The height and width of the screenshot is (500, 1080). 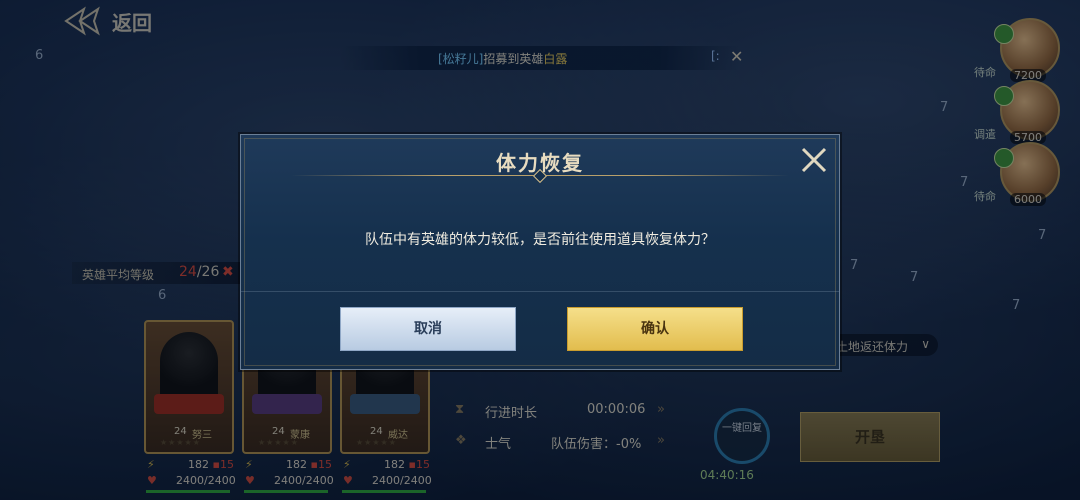 I want to click on dialog-message: 队伍中有英雄的体力较低，是否前往使用道具恢复体力？, so click(x=540, y=240).